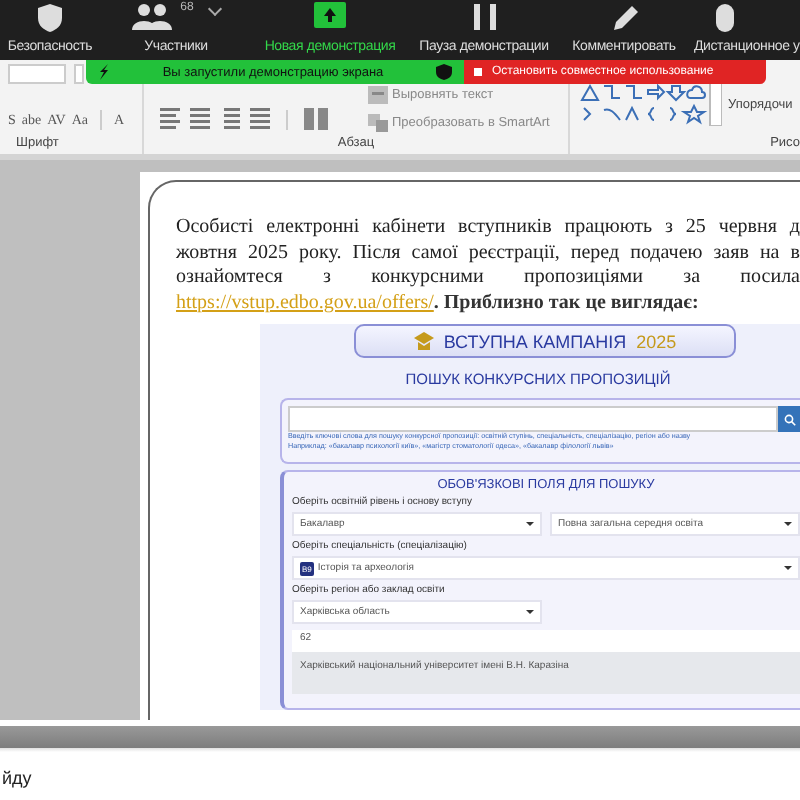 The image size is (800, 800). What do you see at coordinates (488, 253) in the screenshot?
I see `paragraph-line: жовтня 2025 року. Після самої реєстрації, перед подачею заяв на в` at bounding box center [488, 253].